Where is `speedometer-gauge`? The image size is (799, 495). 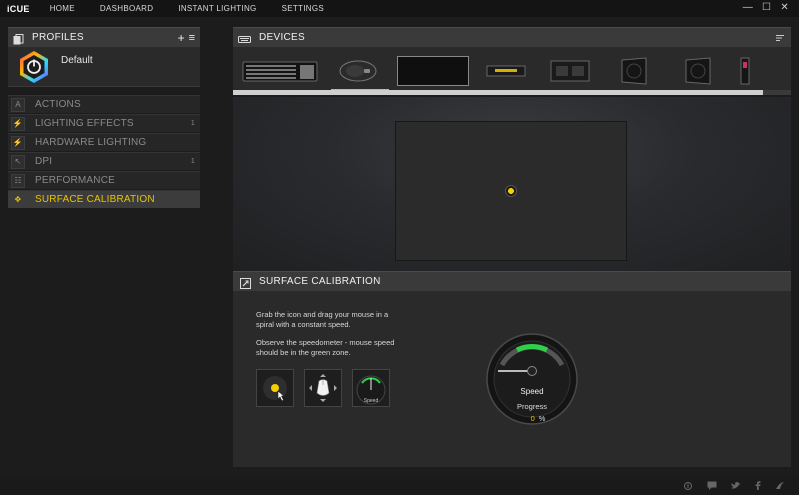 speedometer-gauge is located at coordinates (532, 379).